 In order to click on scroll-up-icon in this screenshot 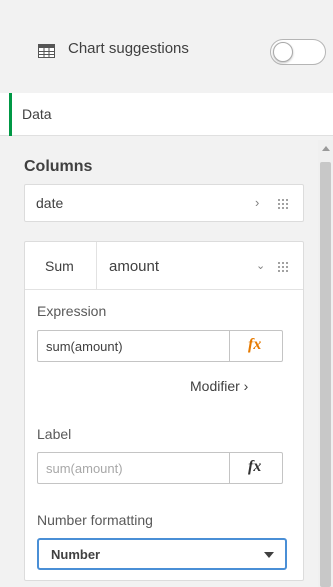, I will do `click(326, 148)`.